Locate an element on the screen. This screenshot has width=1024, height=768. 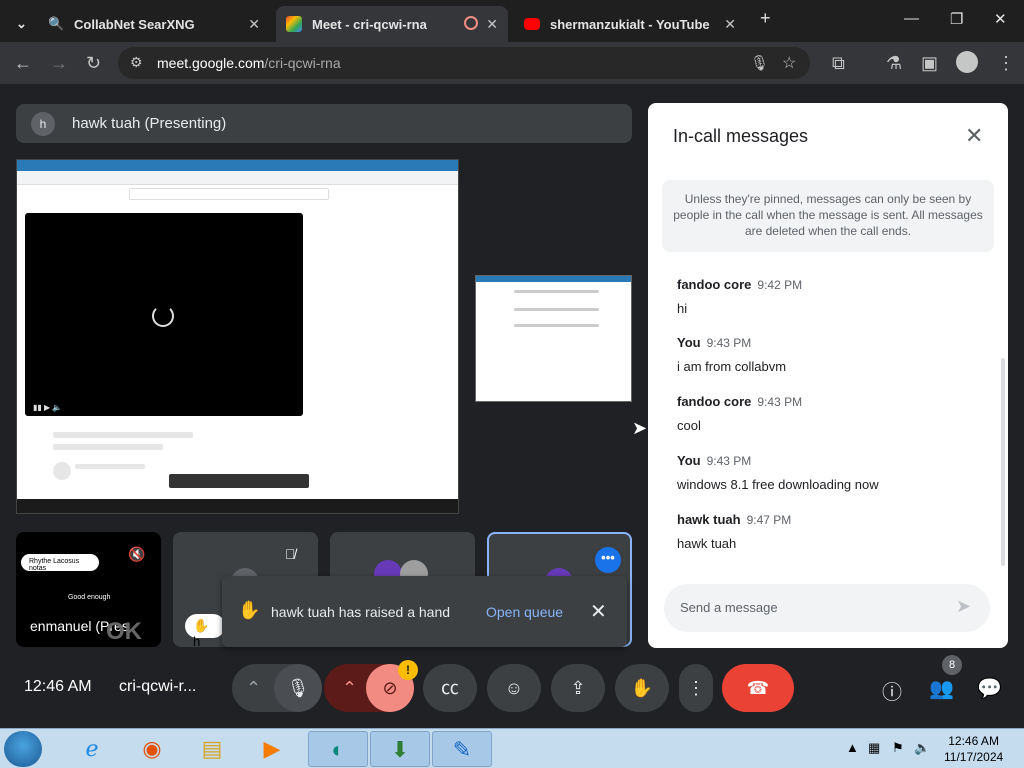
meeting-info-icon: ⓘ is located at coordinates (892, 690).